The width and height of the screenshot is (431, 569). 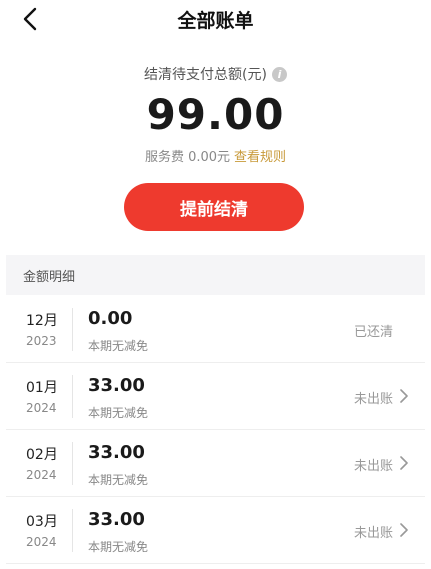 I want to click on bill-month: 01月, so click(x=42, y=388).